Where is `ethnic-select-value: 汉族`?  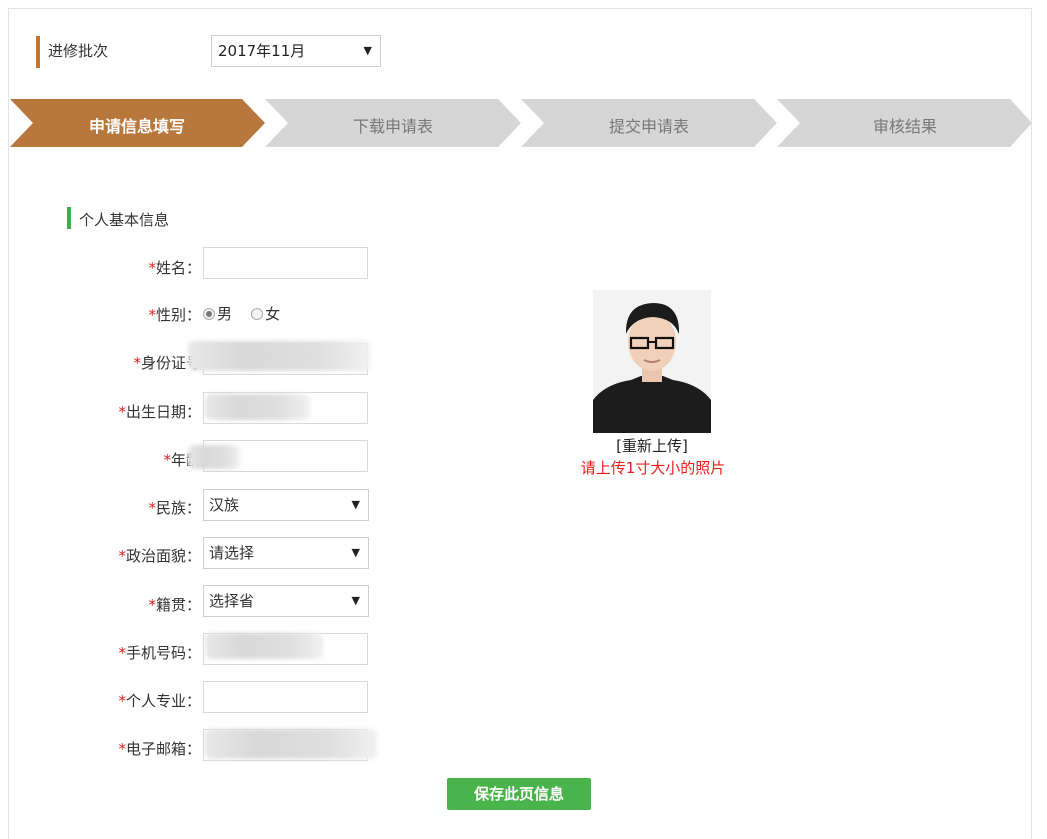 ethnic-select-value: 汉族 is located at coordinates (224, 505).